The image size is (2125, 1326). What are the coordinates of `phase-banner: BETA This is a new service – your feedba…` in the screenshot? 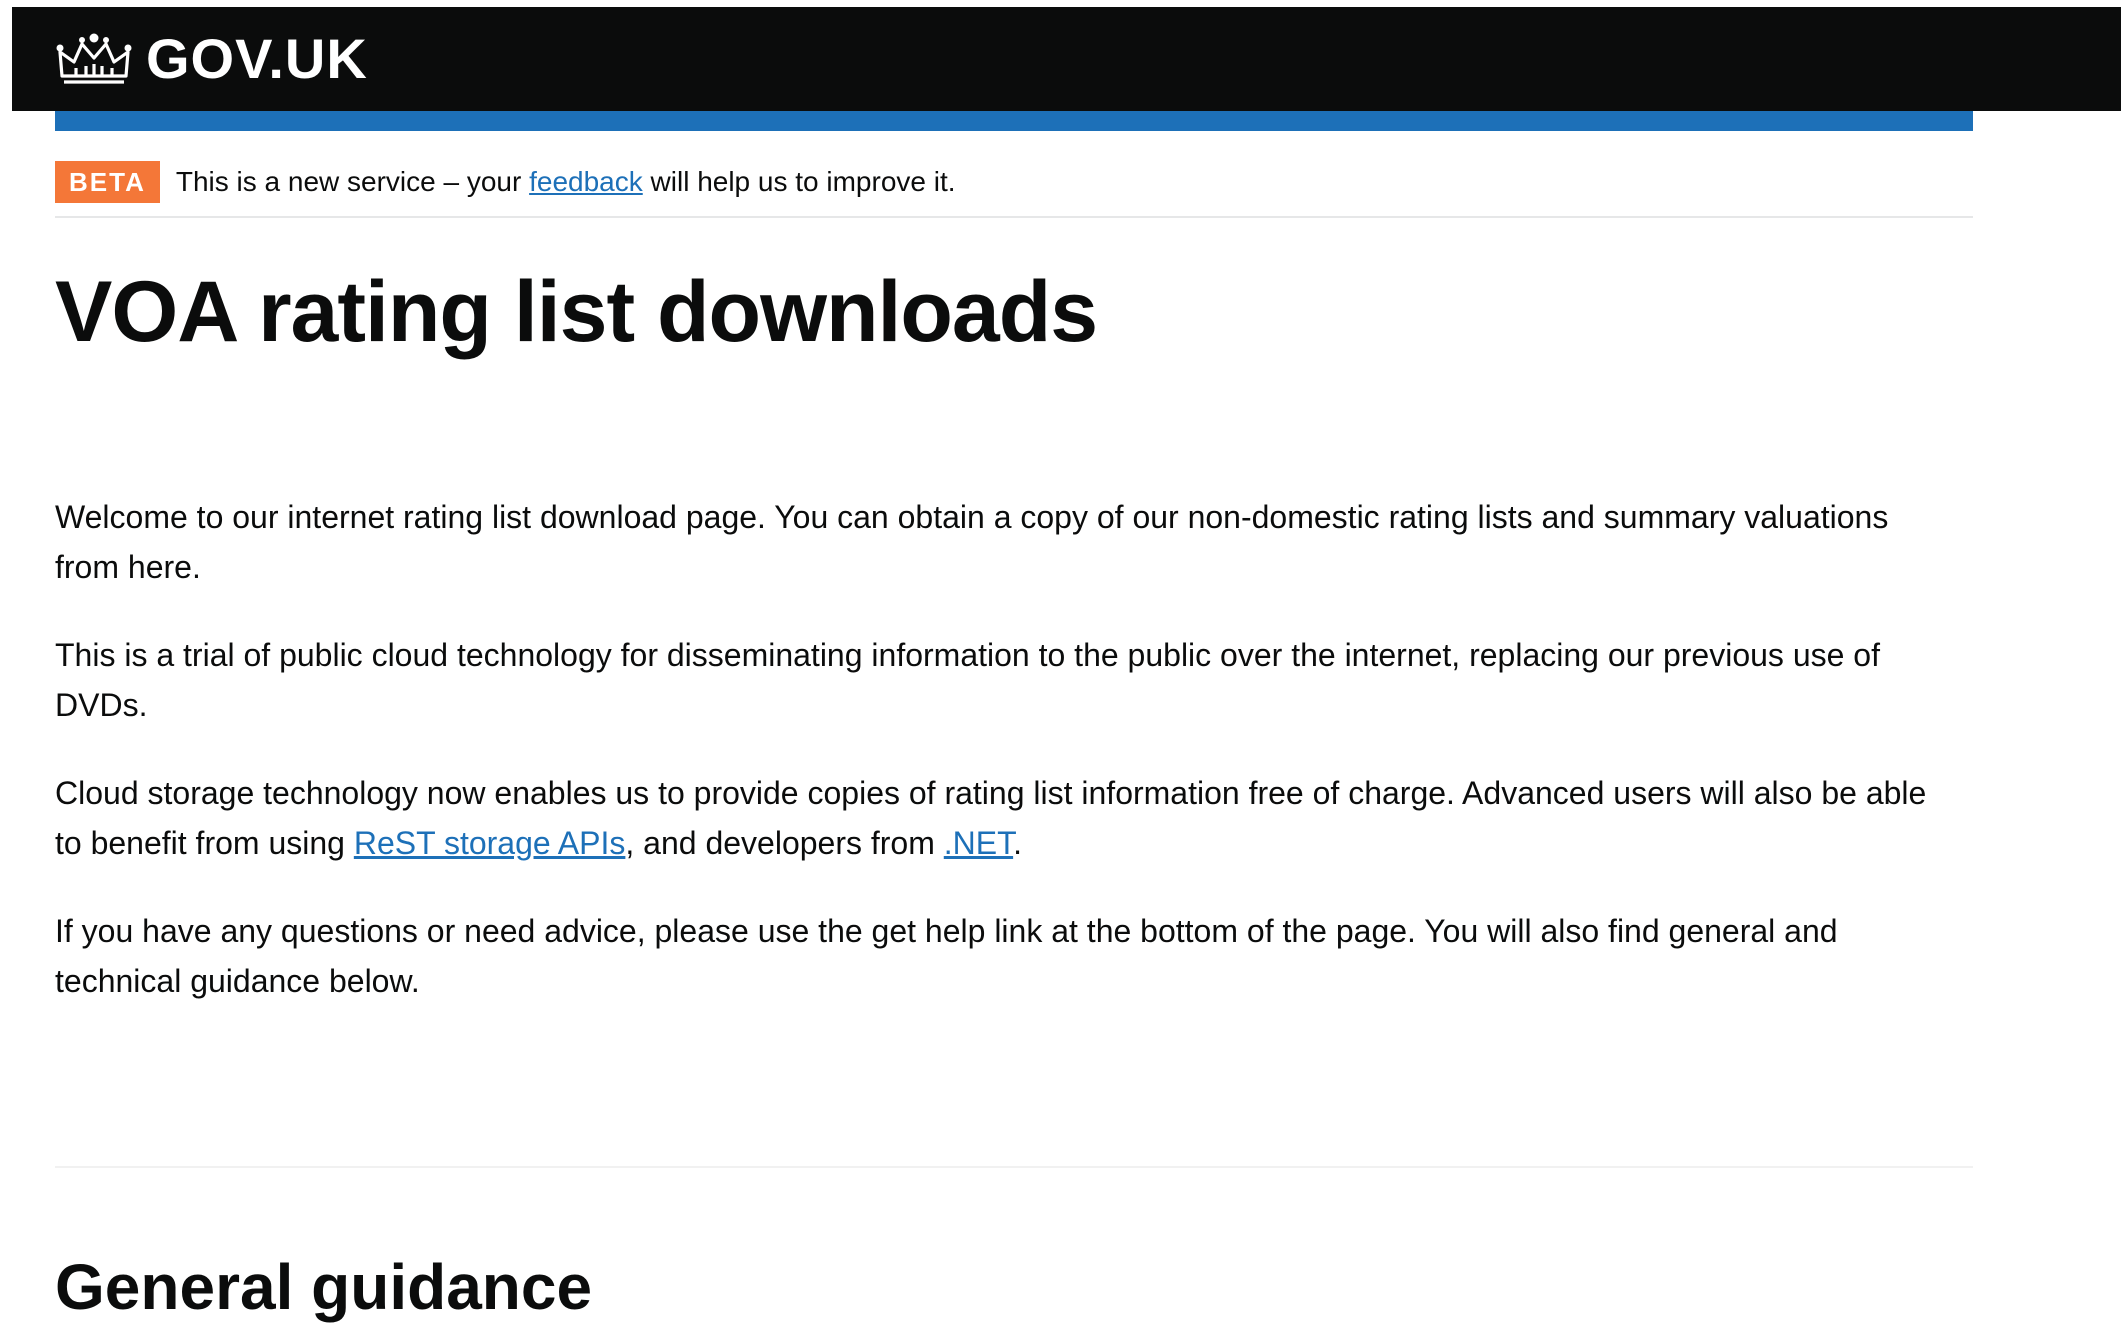 It's located at (1014, 183).